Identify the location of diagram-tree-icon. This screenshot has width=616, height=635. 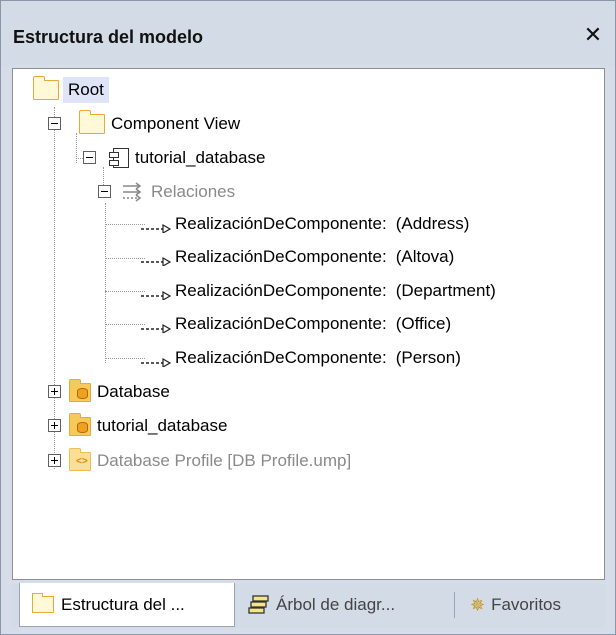
(258, 604).